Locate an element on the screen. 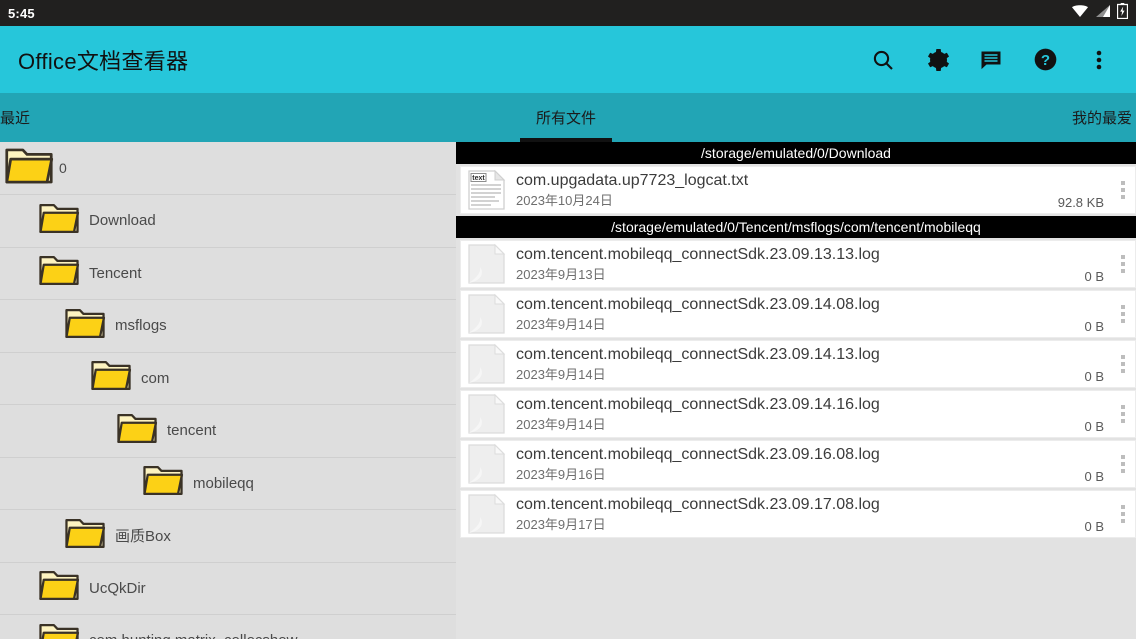 Image resolution: width=1136 pixels, height=639 pixels. file-date: 2023年9月16日 is located at coordinates (561, 474).